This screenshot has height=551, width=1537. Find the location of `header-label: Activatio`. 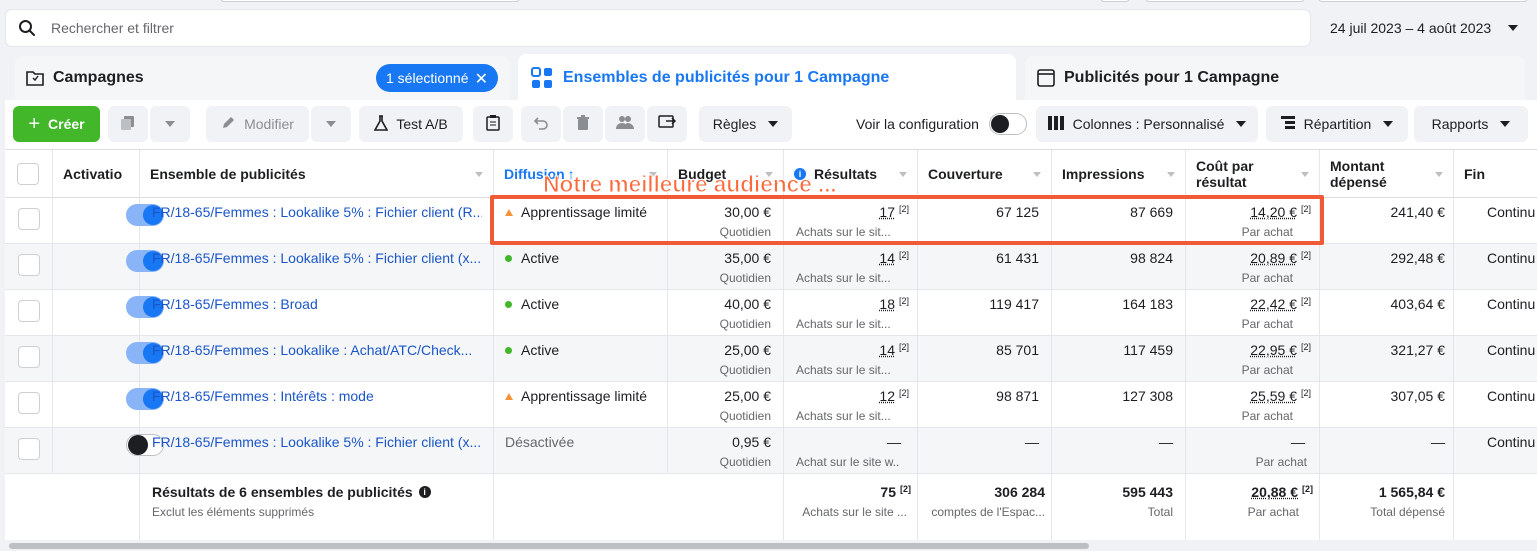

header-label: Activatio is located at coordinates (93, 173).